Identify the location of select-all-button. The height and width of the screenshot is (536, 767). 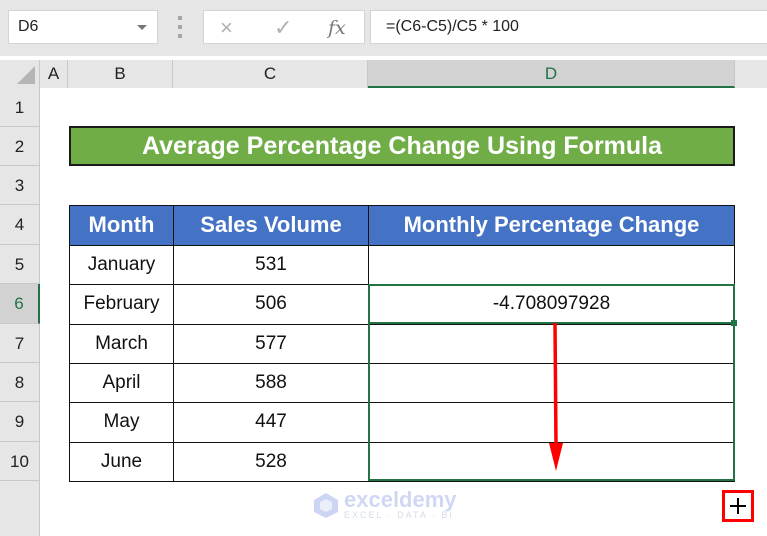
(20, 74).